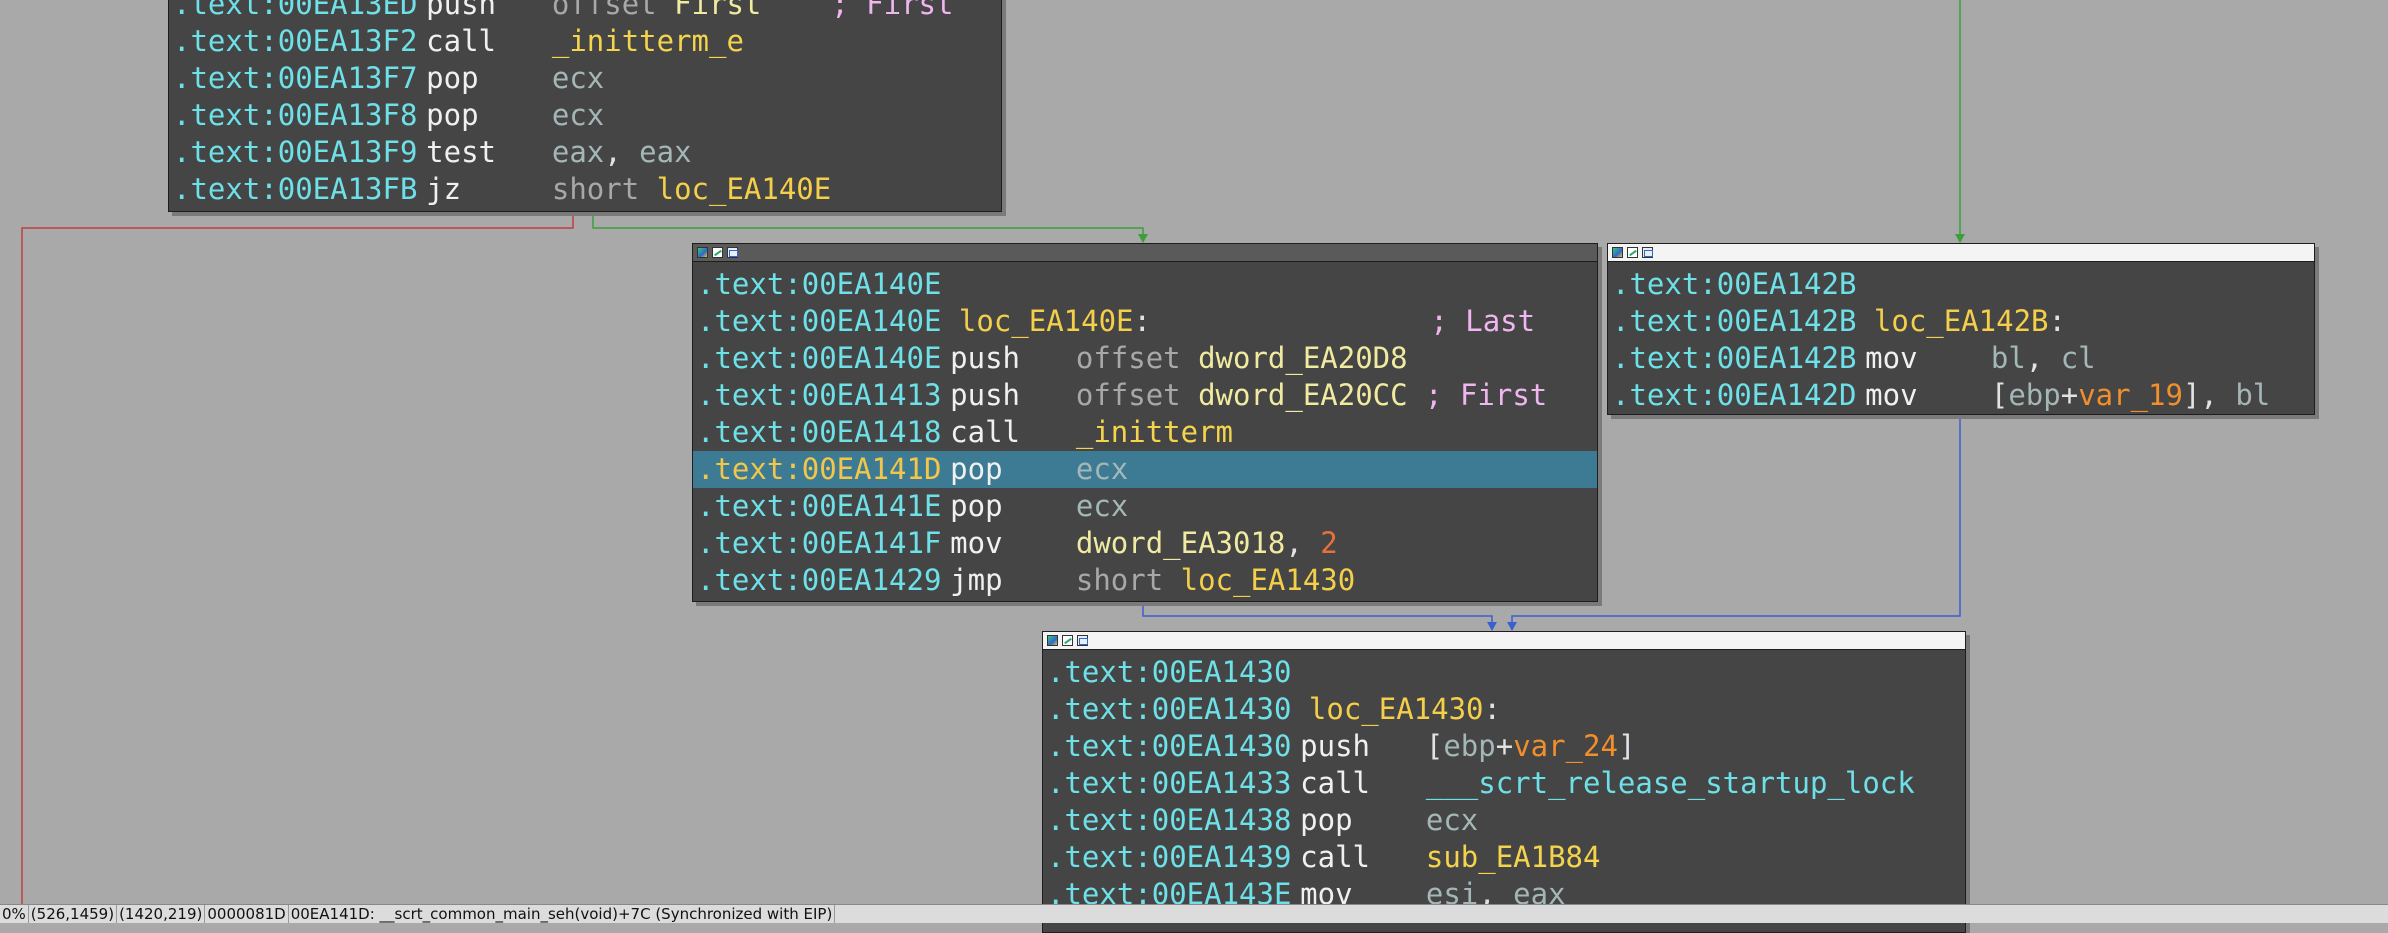  What do you see at coordinates (1328, 543) in the screenshot?
I see `operand-num: 2` at bounding box center [1328, 543].